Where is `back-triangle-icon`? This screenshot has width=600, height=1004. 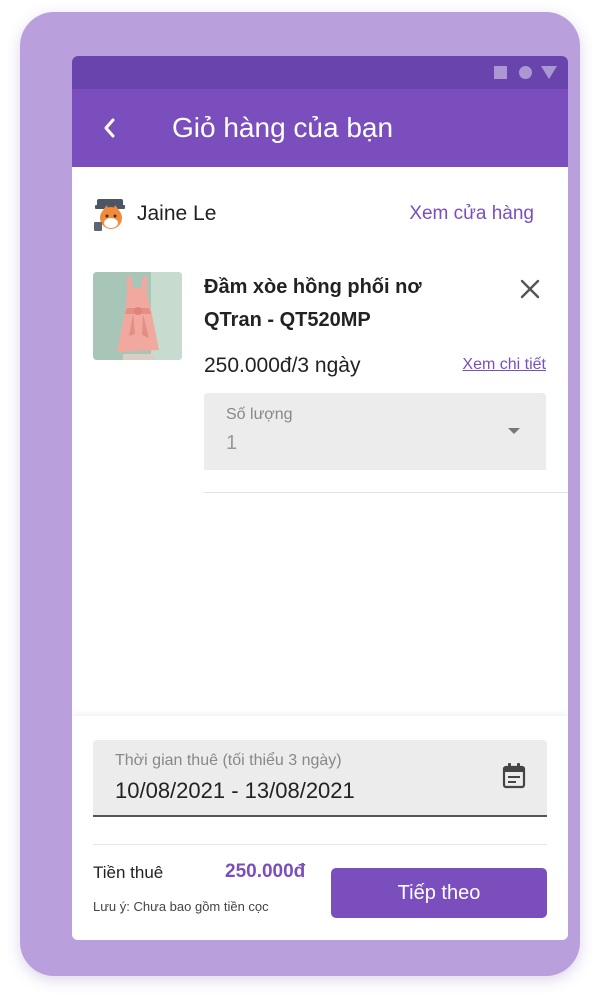 back-triangle-icon is located at coordinates (549, 72).